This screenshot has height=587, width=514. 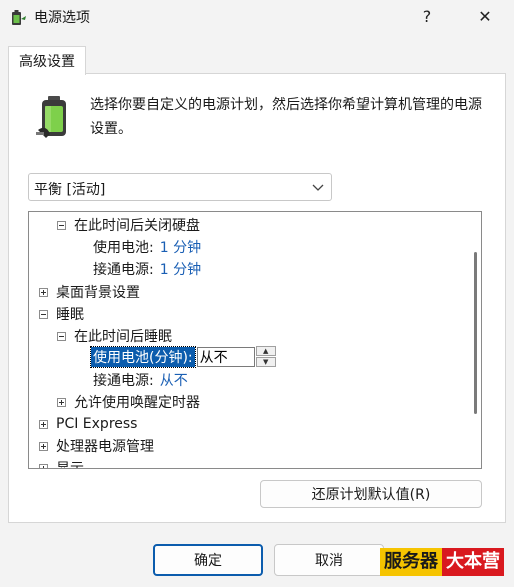 I want to click on power-plan-value: 平衡 [活动], so click(x=70, y=190).